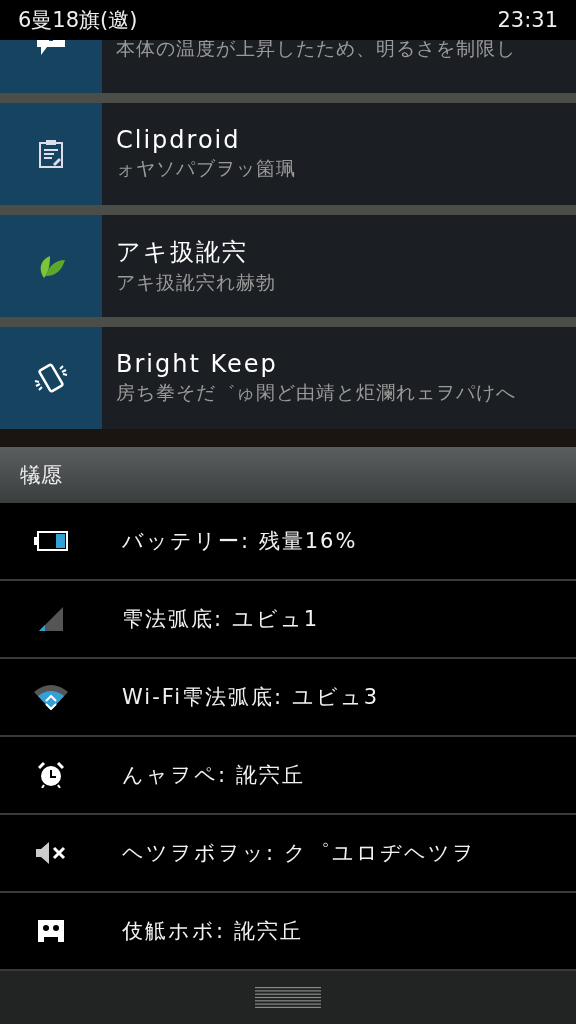 The width and height of the screenshot is (576, 1024). What do you see at coordinates (288, 378) in the screenshot?
I see `notification-card: Bright Keep 房ち拳そだ゛ゅ閑ど由靖と炬瀾れェヲパけへ` at bounding box center [288, 378].